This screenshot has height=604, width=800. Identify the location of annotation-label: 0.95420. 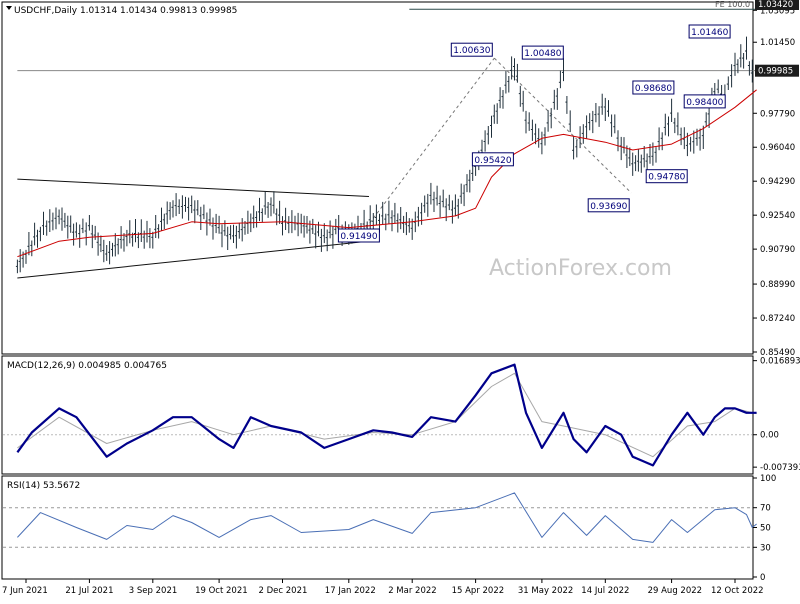
(492, 161).